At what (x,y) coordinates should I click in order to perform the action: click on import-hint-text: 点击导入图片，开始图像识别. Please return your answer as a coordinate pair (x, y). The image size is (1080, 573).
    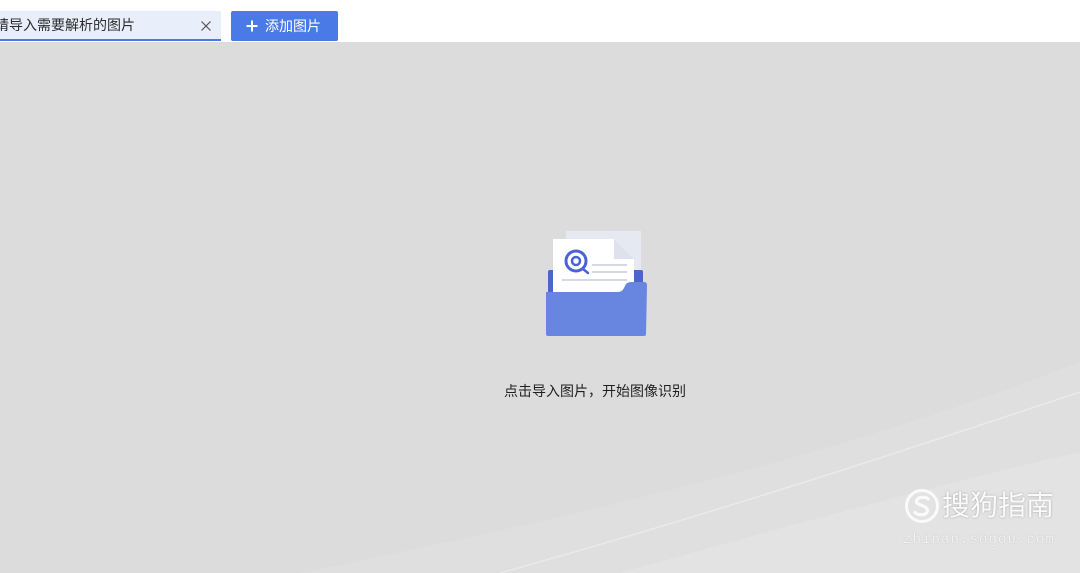
    Looking at the image, I should click on (595, 391).